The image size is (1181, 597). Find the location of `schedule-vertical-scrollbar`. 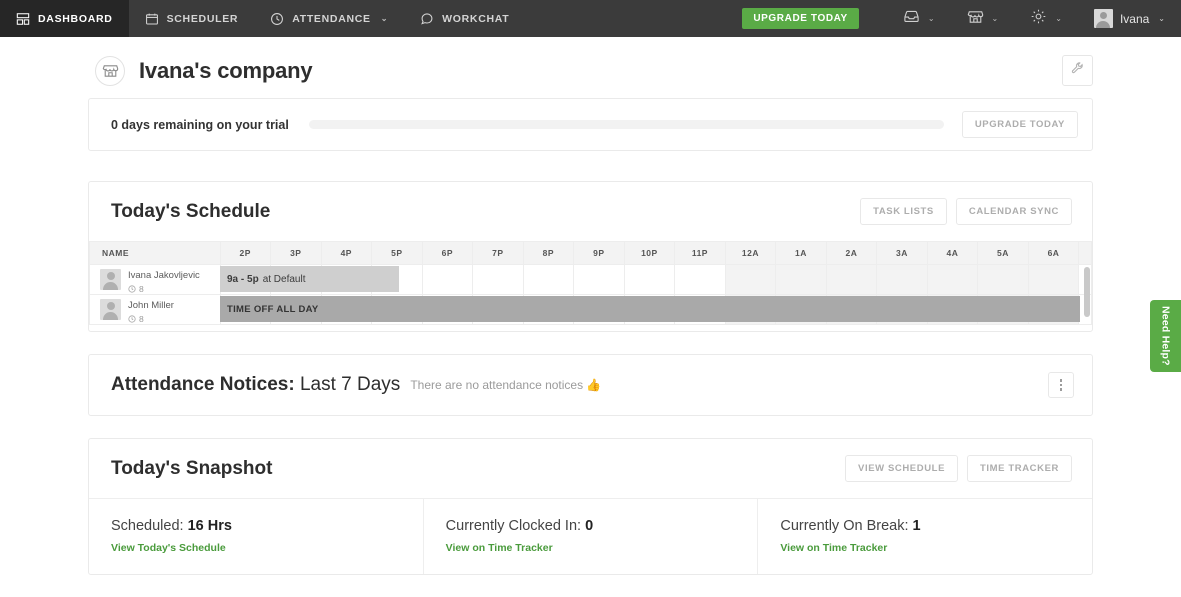

schedule-vertical-scrollbar is located at coordinates (1087, 292).